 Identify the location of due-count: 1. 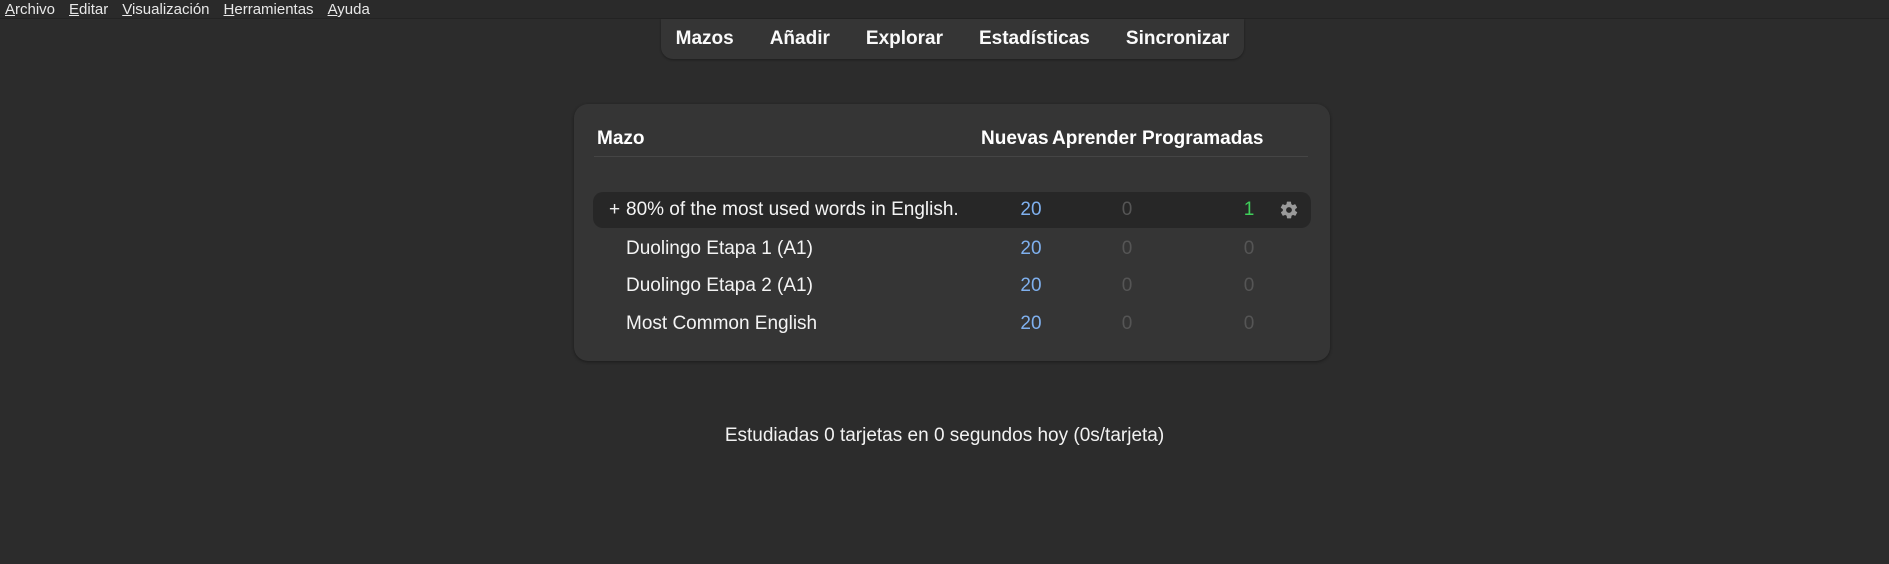
(1249, 209).